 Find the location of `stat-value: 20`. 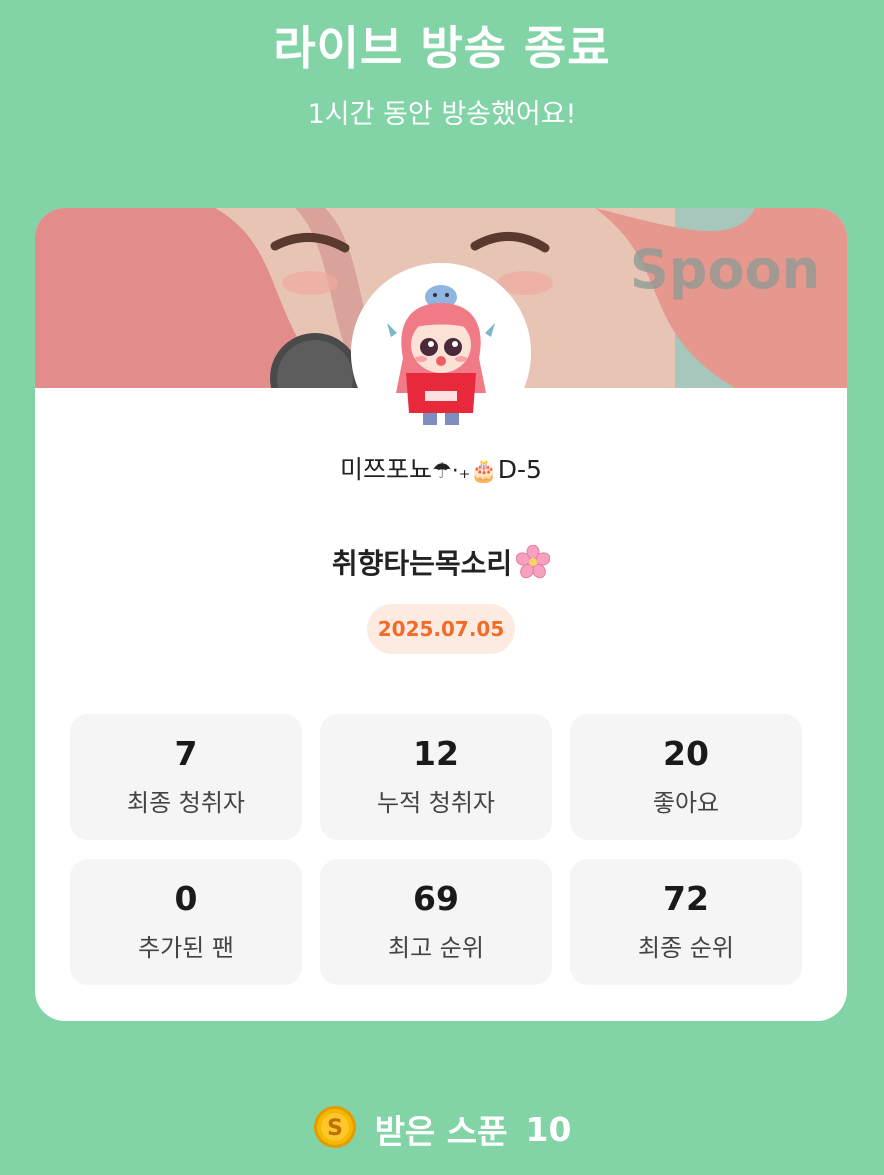

stat-value: 20 is located at coordinates (686, 754).